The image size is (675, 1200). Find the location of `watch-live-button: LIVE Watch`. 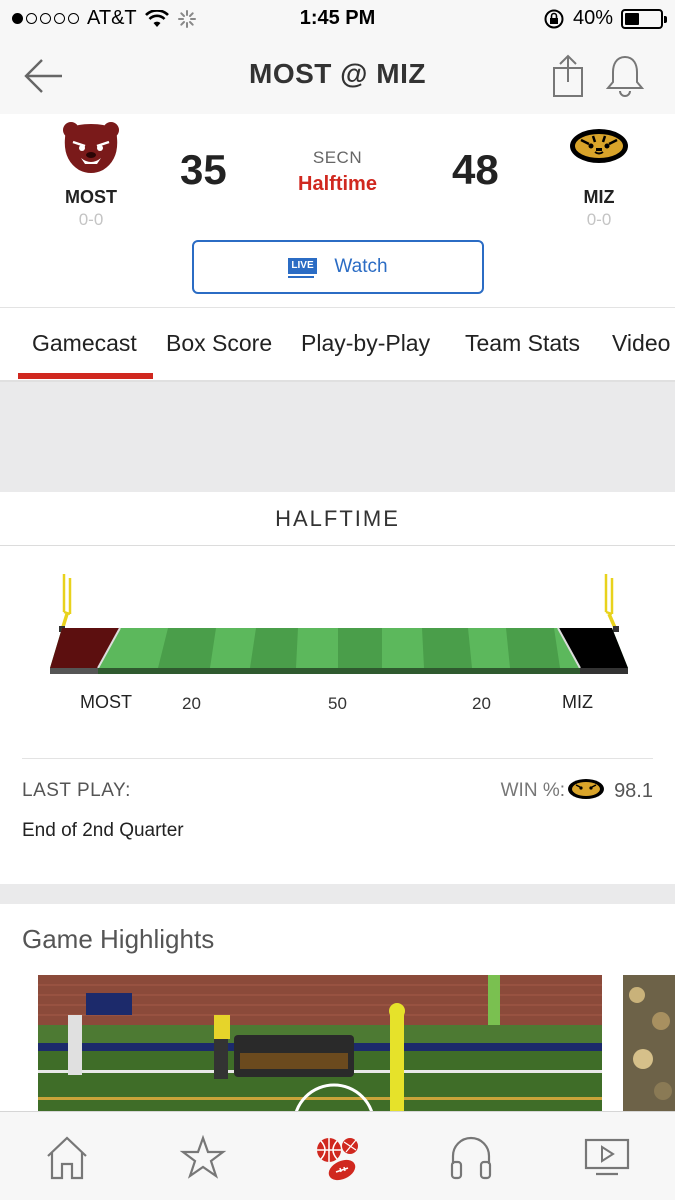

watch-live-button: LIVE Watch is located at coordinates (338, 267).